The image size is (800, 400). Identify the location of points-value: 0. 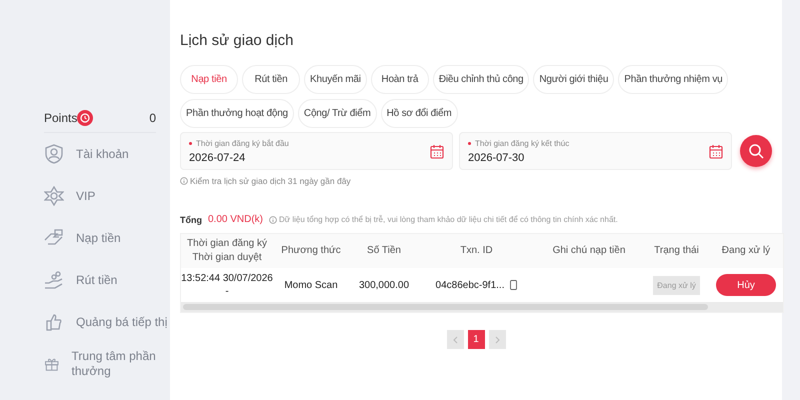
(152, 118).